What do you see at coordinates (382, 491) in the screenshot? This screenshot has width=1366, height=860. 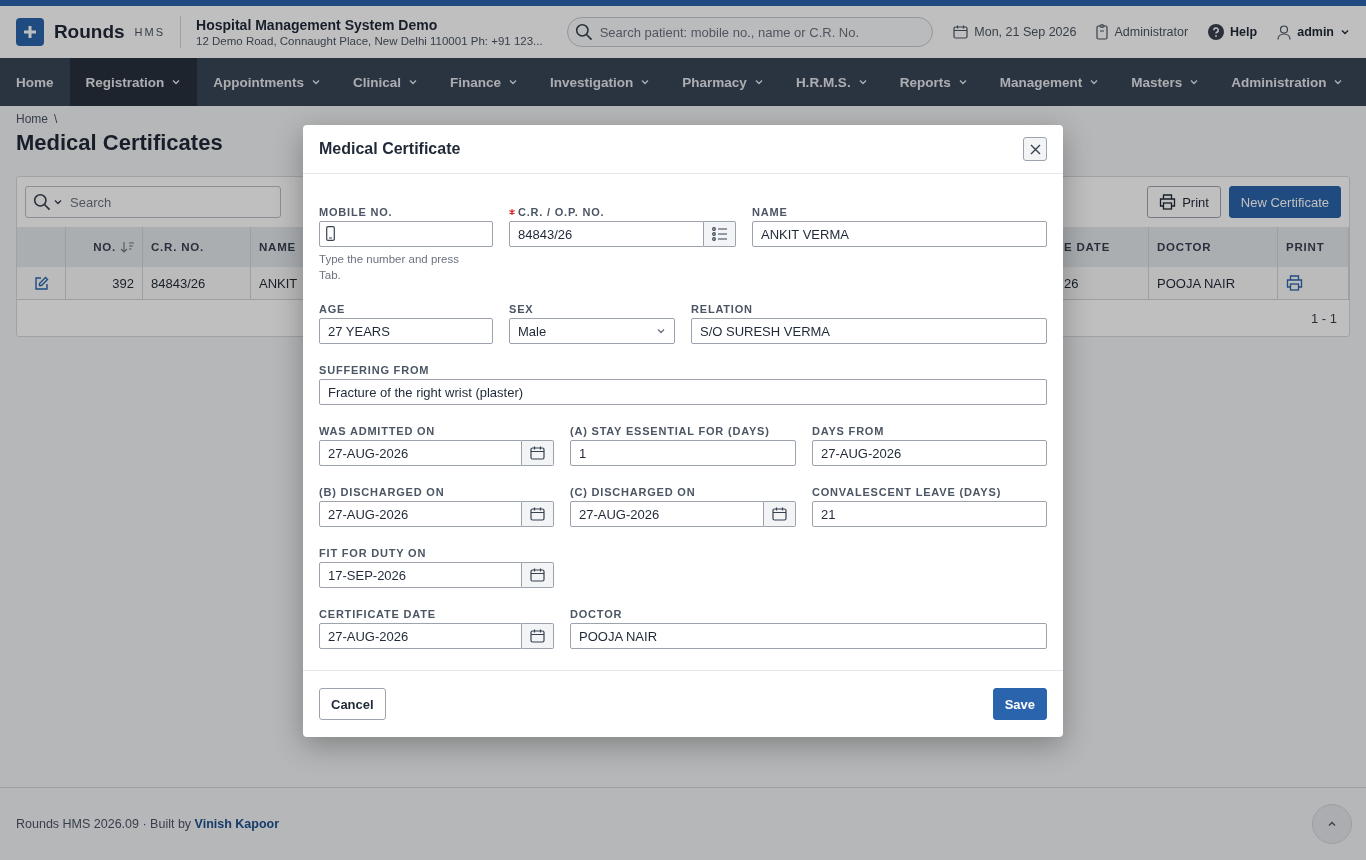 I see `field-label: (B) DISCHARGED ON` at bounding box center [382, 491].